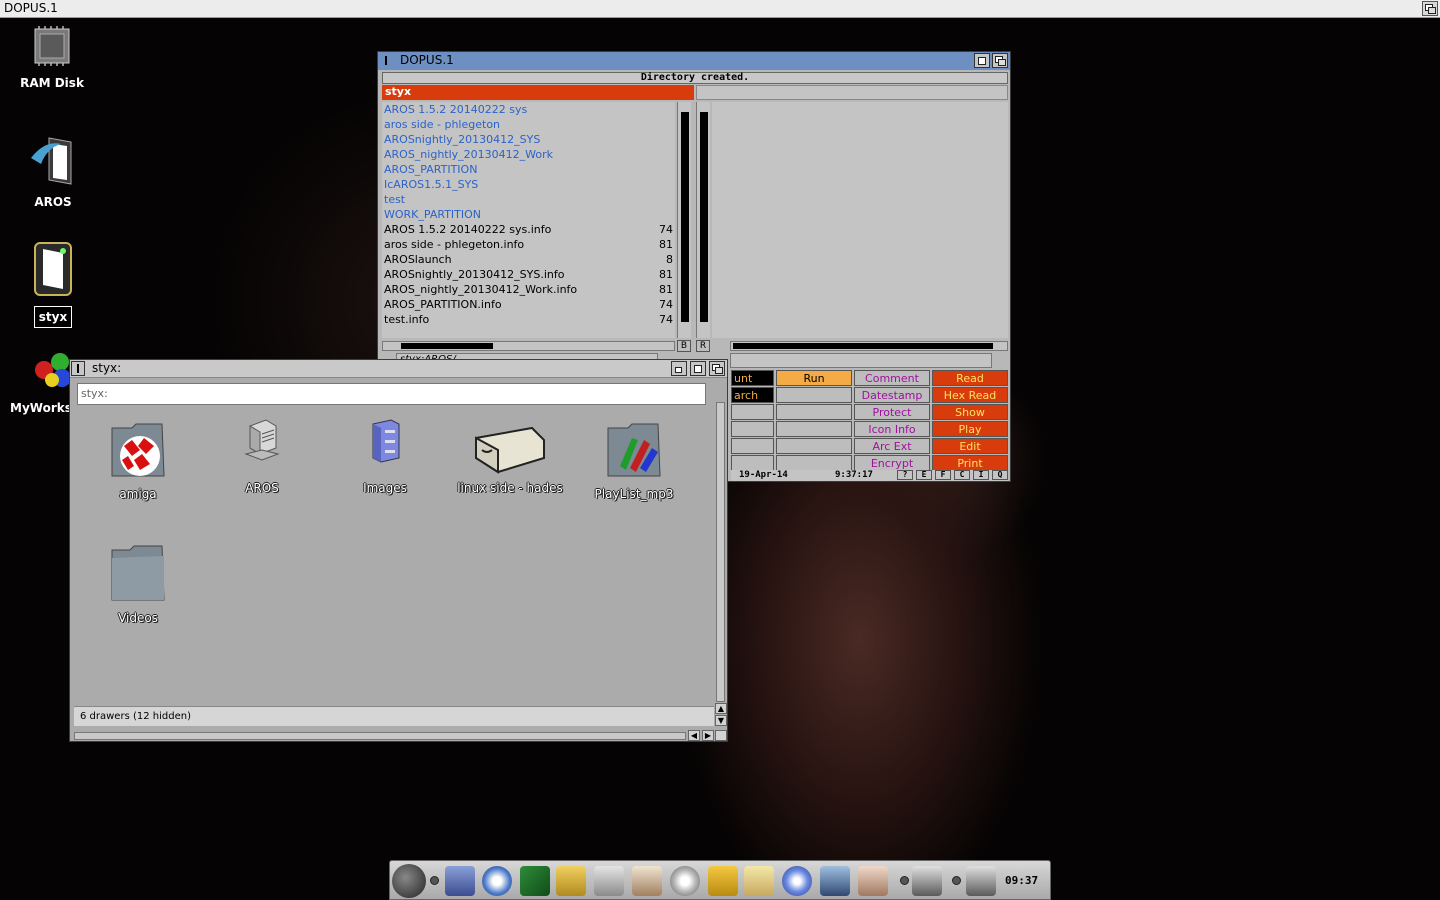 The height and width of the screenshot is (900, 1440). Describe the element at coordinates (262, 456) in the screenshot. I see `drawer-icon-aros: AROS` at that location.